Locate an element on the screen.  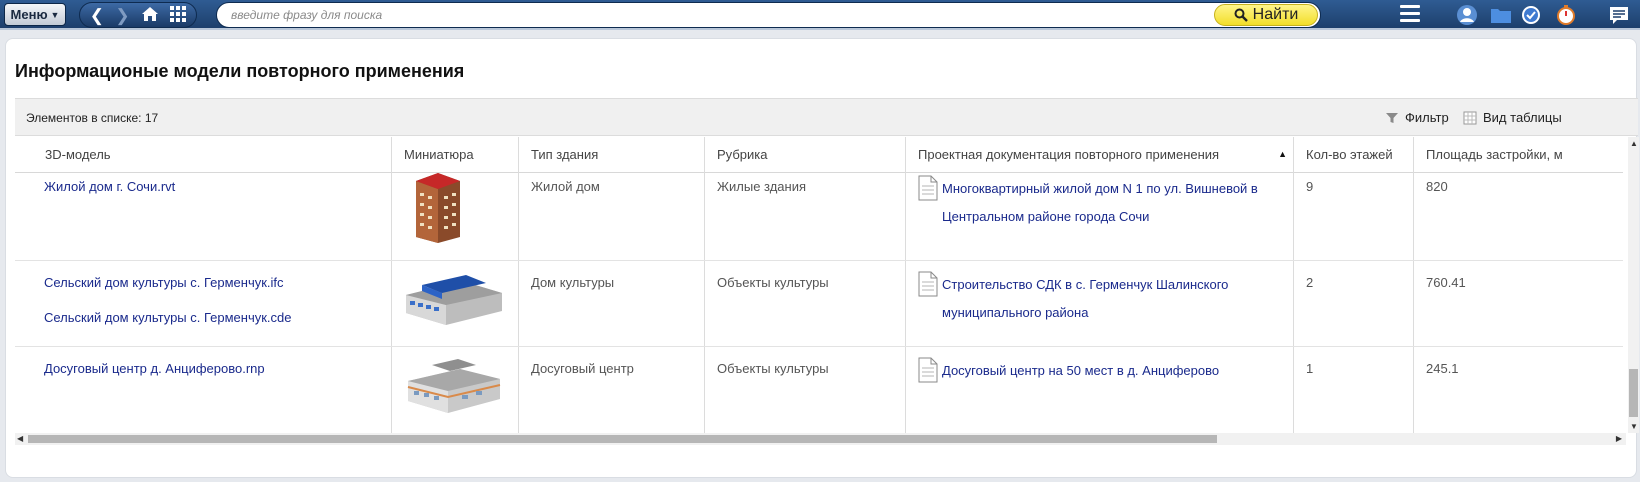
magnifier-icon is located at coordinates (1241, 15).